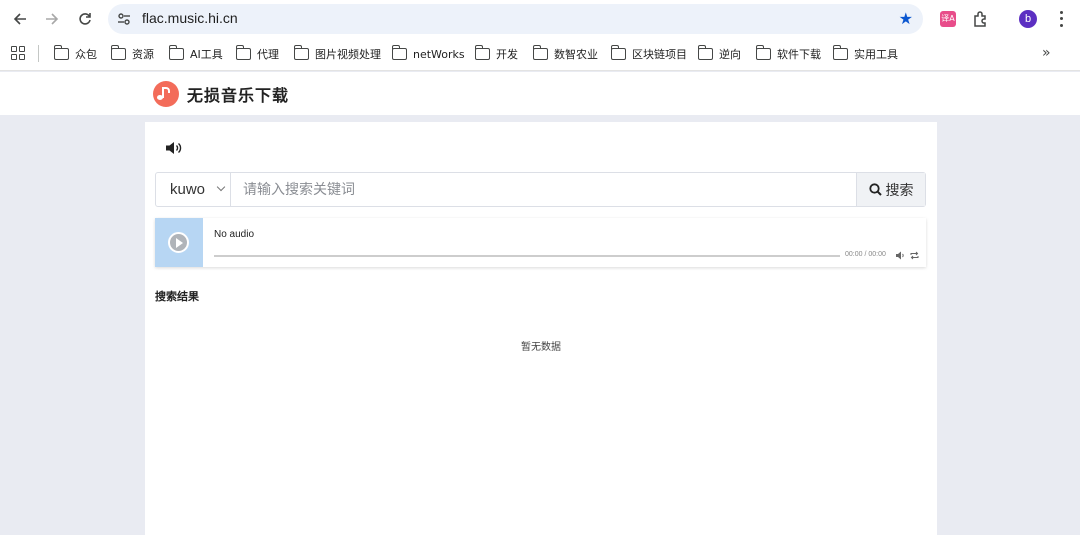  I want to click on bookmark-label: 开发, so click(507, 54).